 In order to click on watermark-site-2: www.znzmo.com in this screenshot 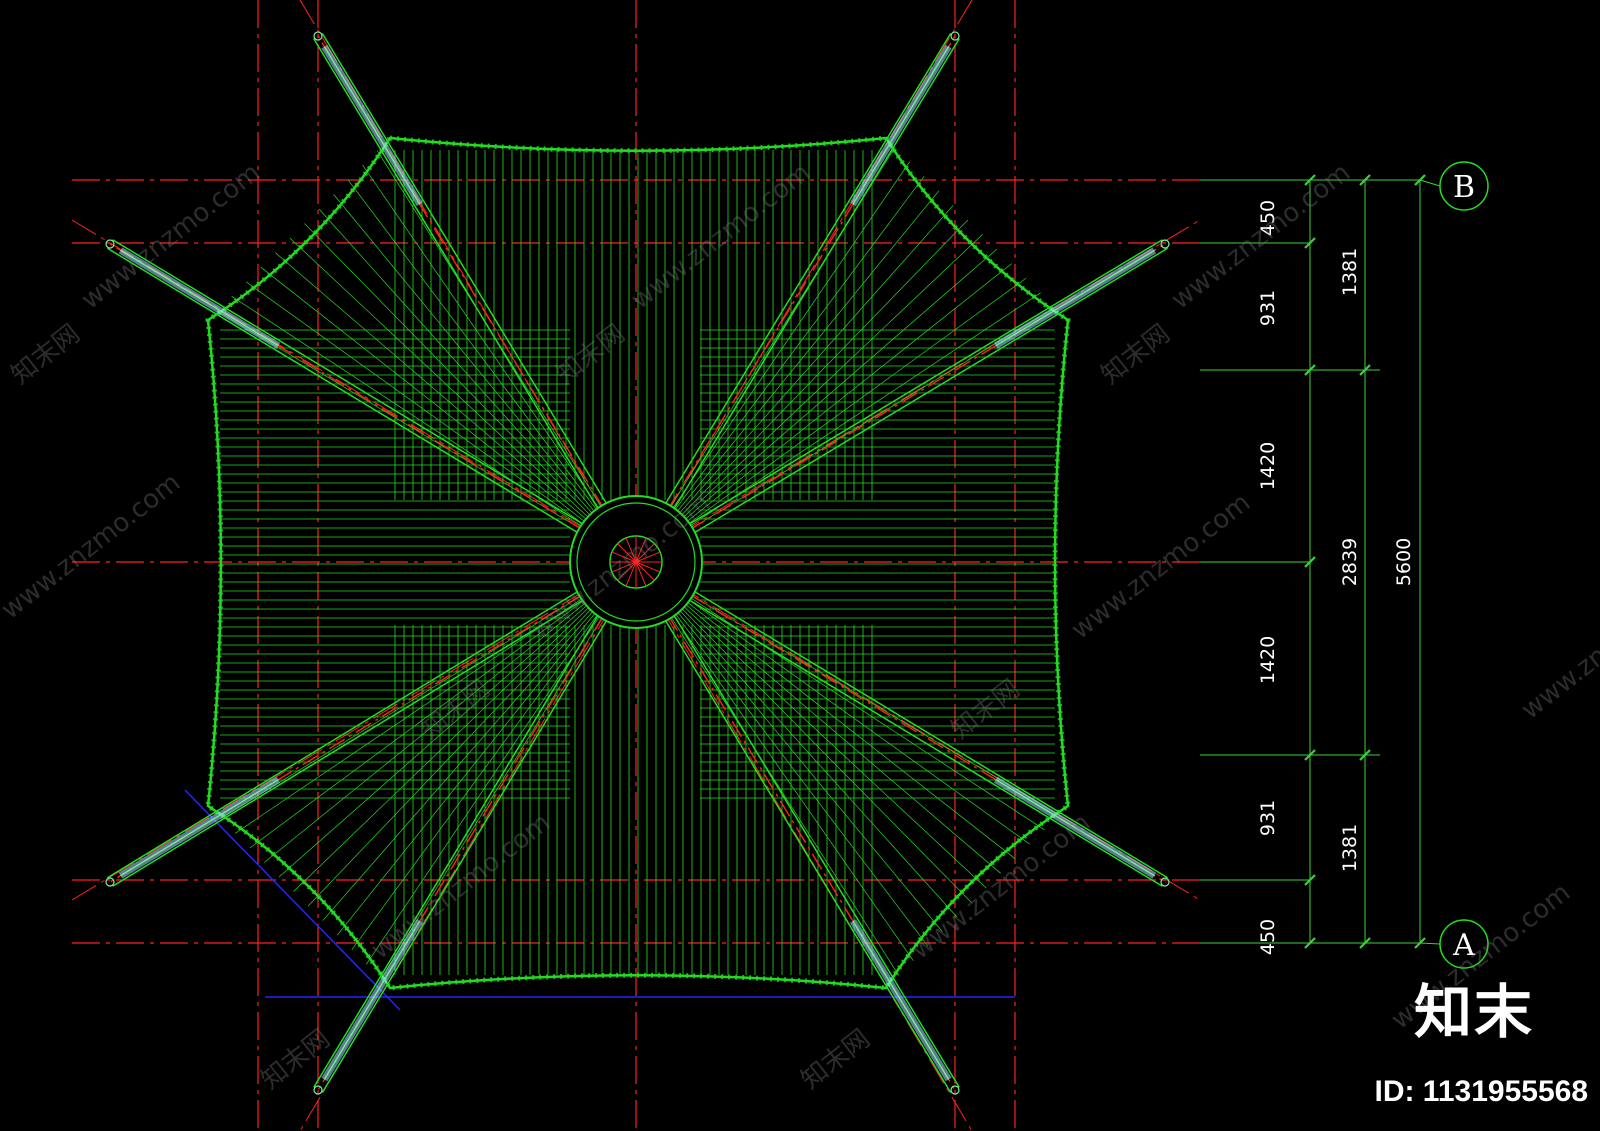, I will do `click(721, 237)`.